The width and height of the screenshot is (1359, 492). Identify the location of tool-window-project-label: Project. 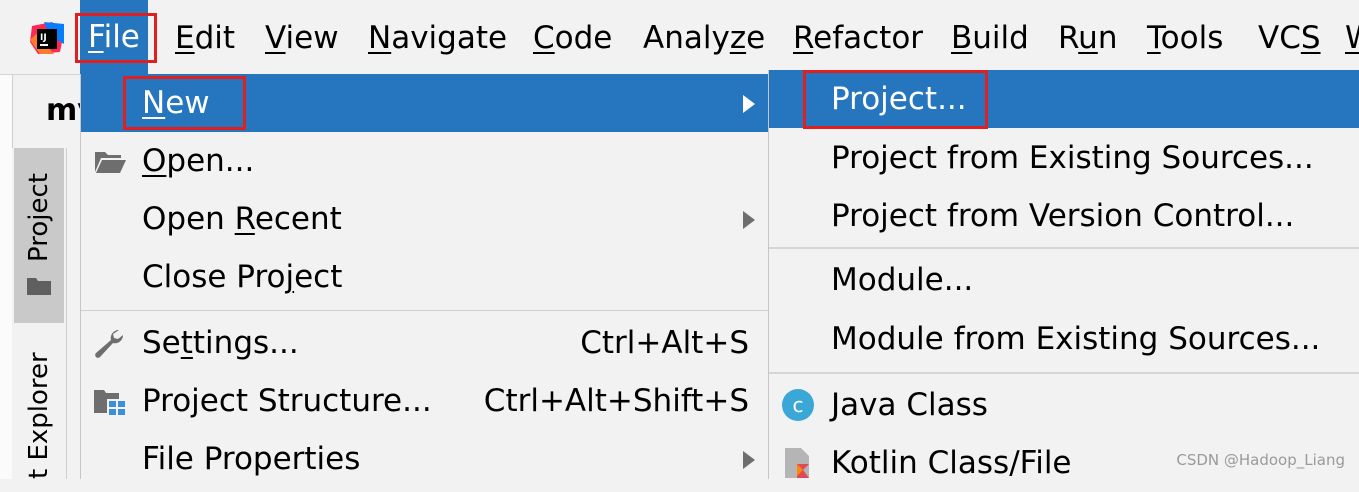
(39, 217).